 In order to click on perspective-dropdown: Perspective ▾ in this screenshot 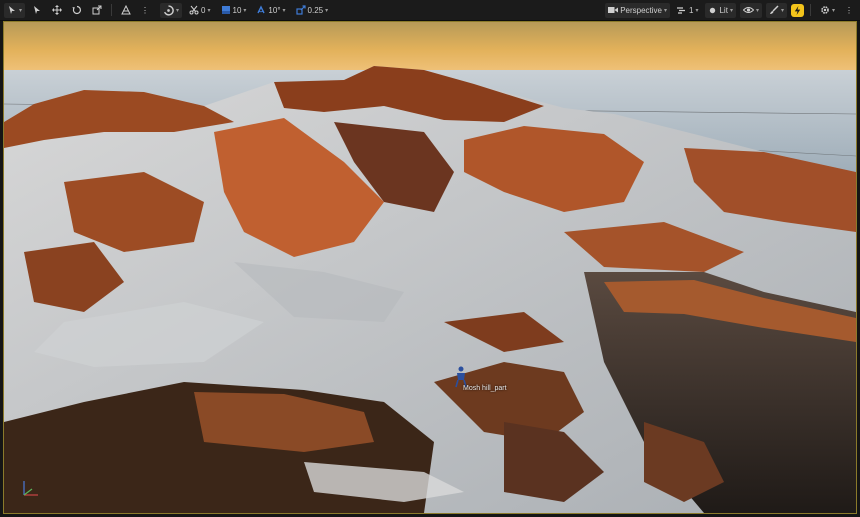, I will do `click(638, 10)`.